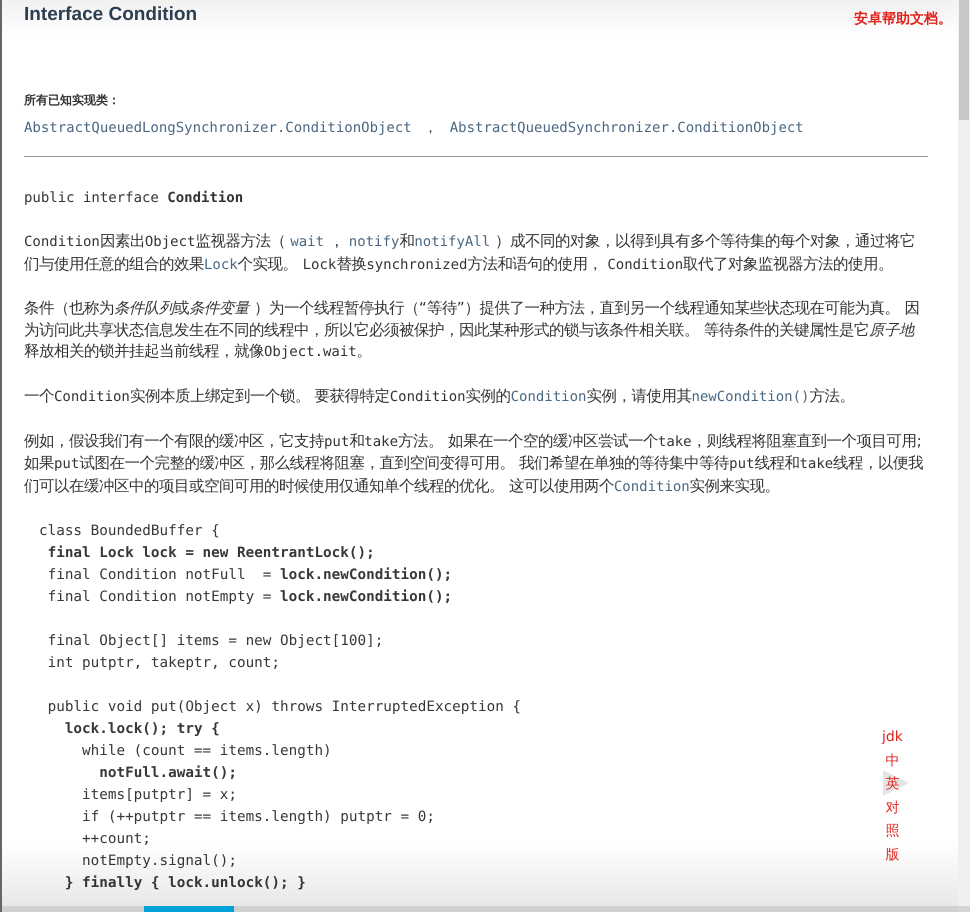 The height and width of the screenshot is (912, 970). I want to click on doc-link: Lock, so click(221, 264).